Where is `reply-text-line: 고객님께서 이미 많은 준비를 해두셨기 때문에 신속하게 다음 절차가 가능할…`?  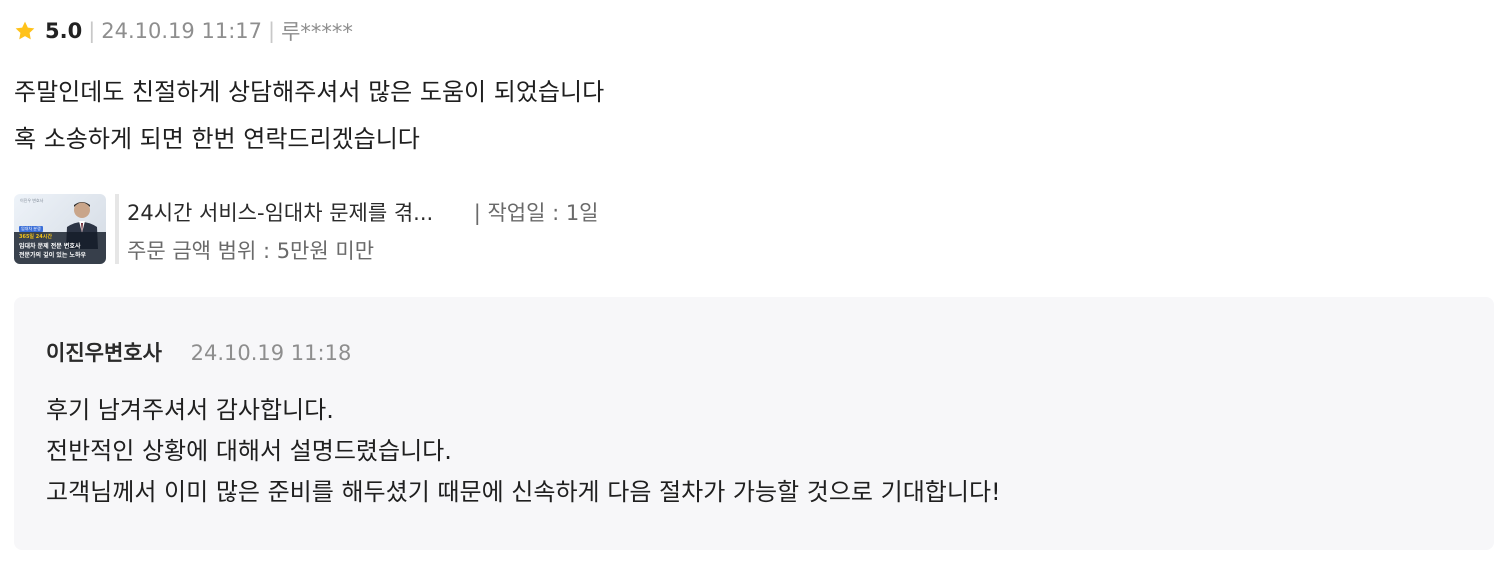
reply-text-line: 고객님께서 이미 많은 준비를 해두셨기 때문에 신속하게 다음 절차가 가능할… is located at coordinates (523, 492).